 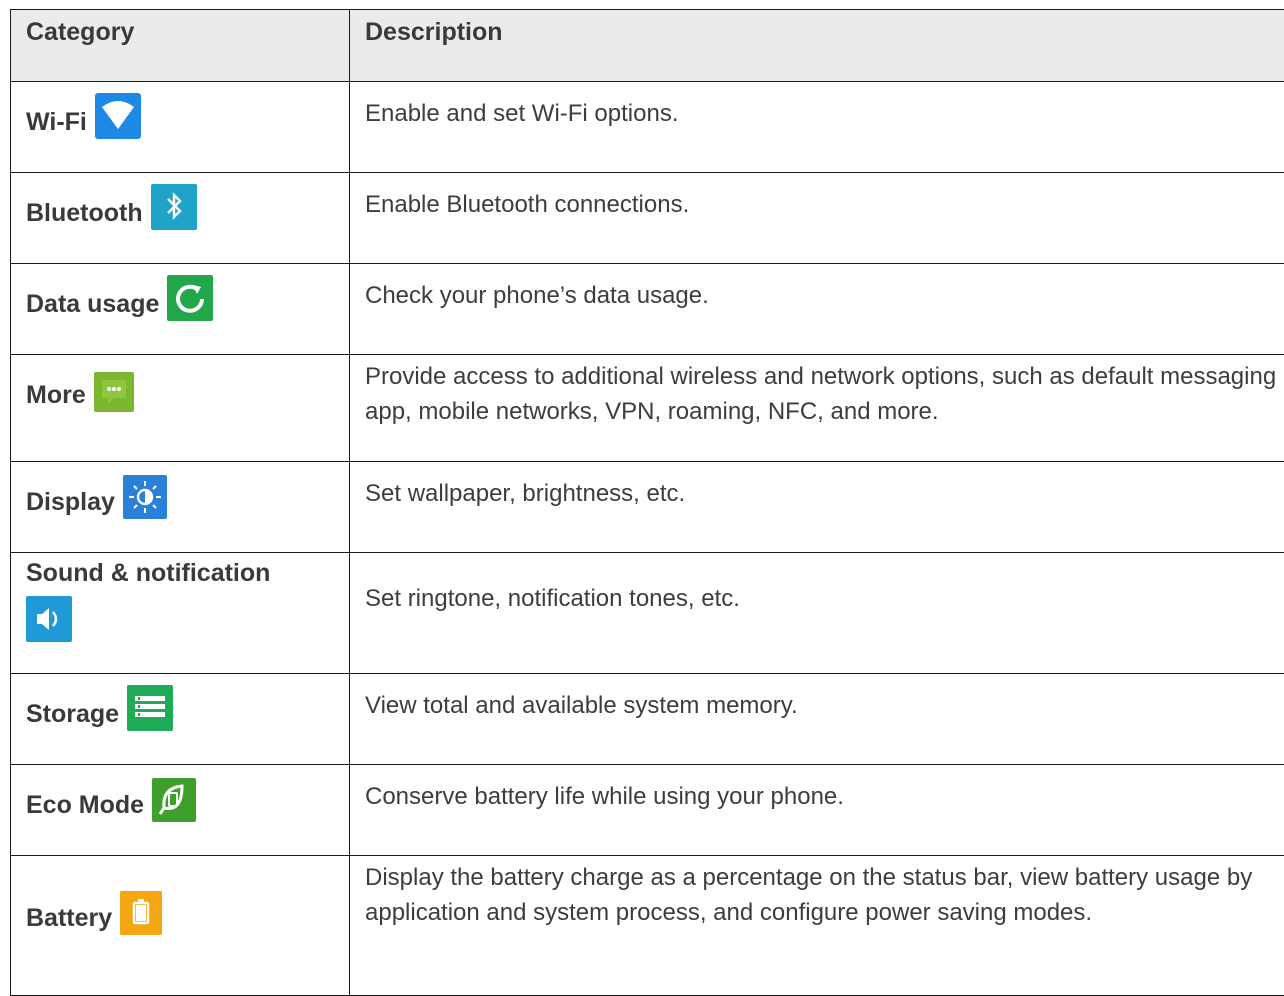 What do you see at coordinates (92, 305) in the screenshot?
I see `category-label: Data usage` at bounding box center [92, 305].